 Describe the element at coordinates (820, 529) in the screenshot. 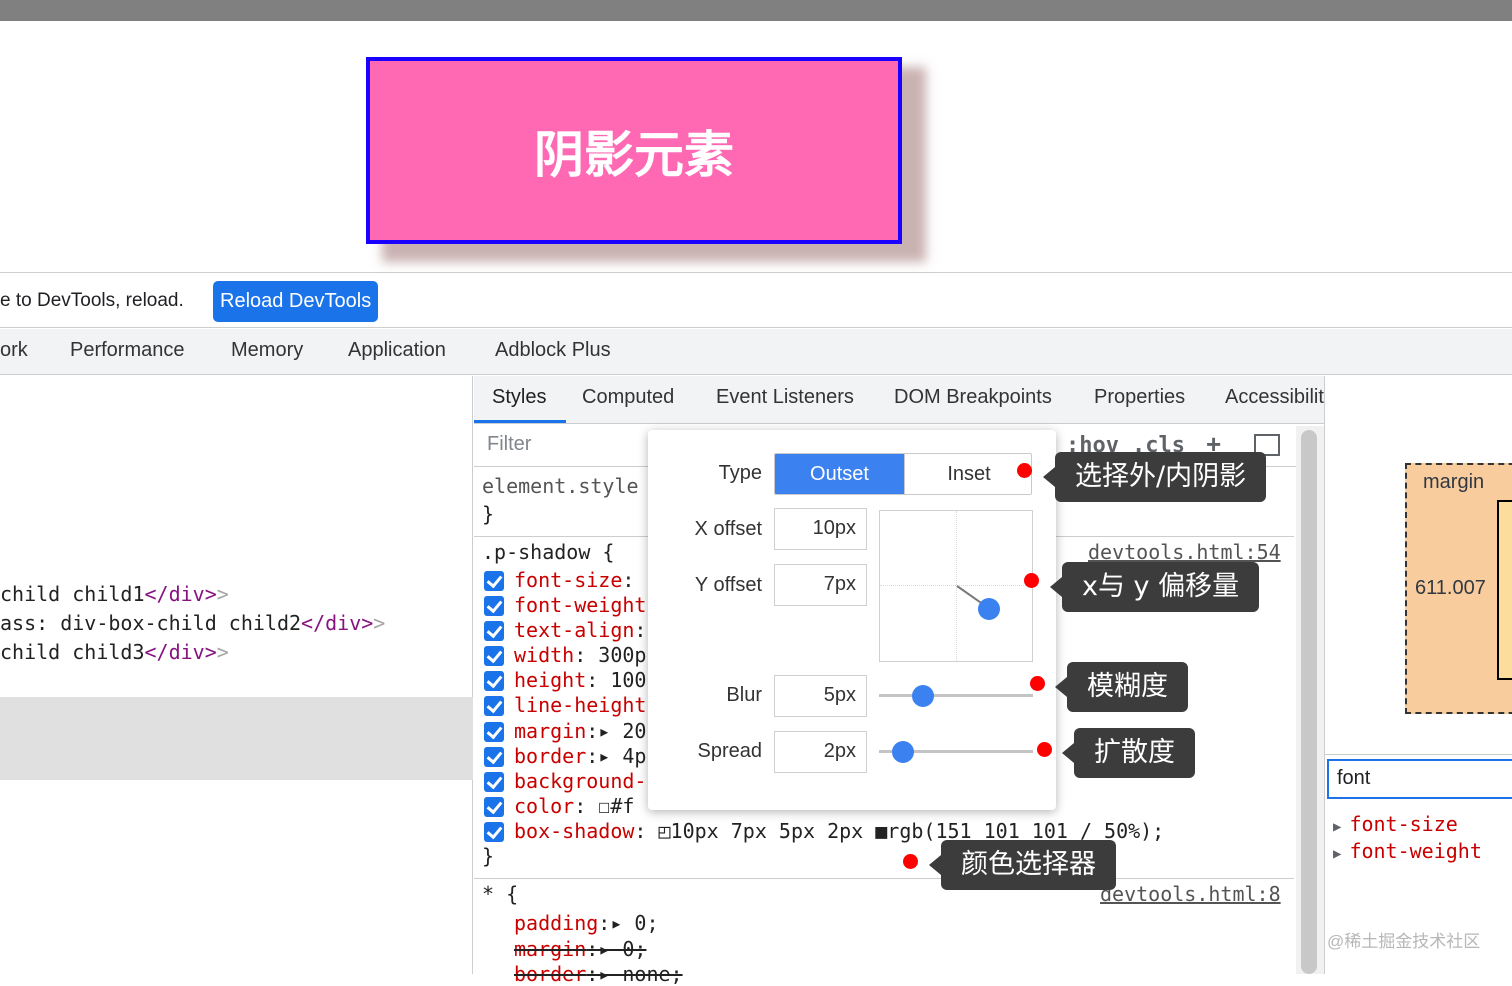

I see `x-offset-input: 10px` at that location.